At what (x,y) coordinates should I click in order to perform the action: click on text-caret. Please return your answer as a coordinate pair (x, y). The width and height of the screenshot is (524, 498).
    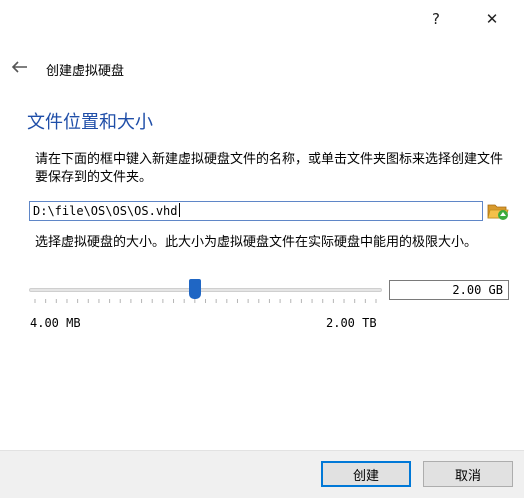
    Looking at the image, I should click on (179, 210).